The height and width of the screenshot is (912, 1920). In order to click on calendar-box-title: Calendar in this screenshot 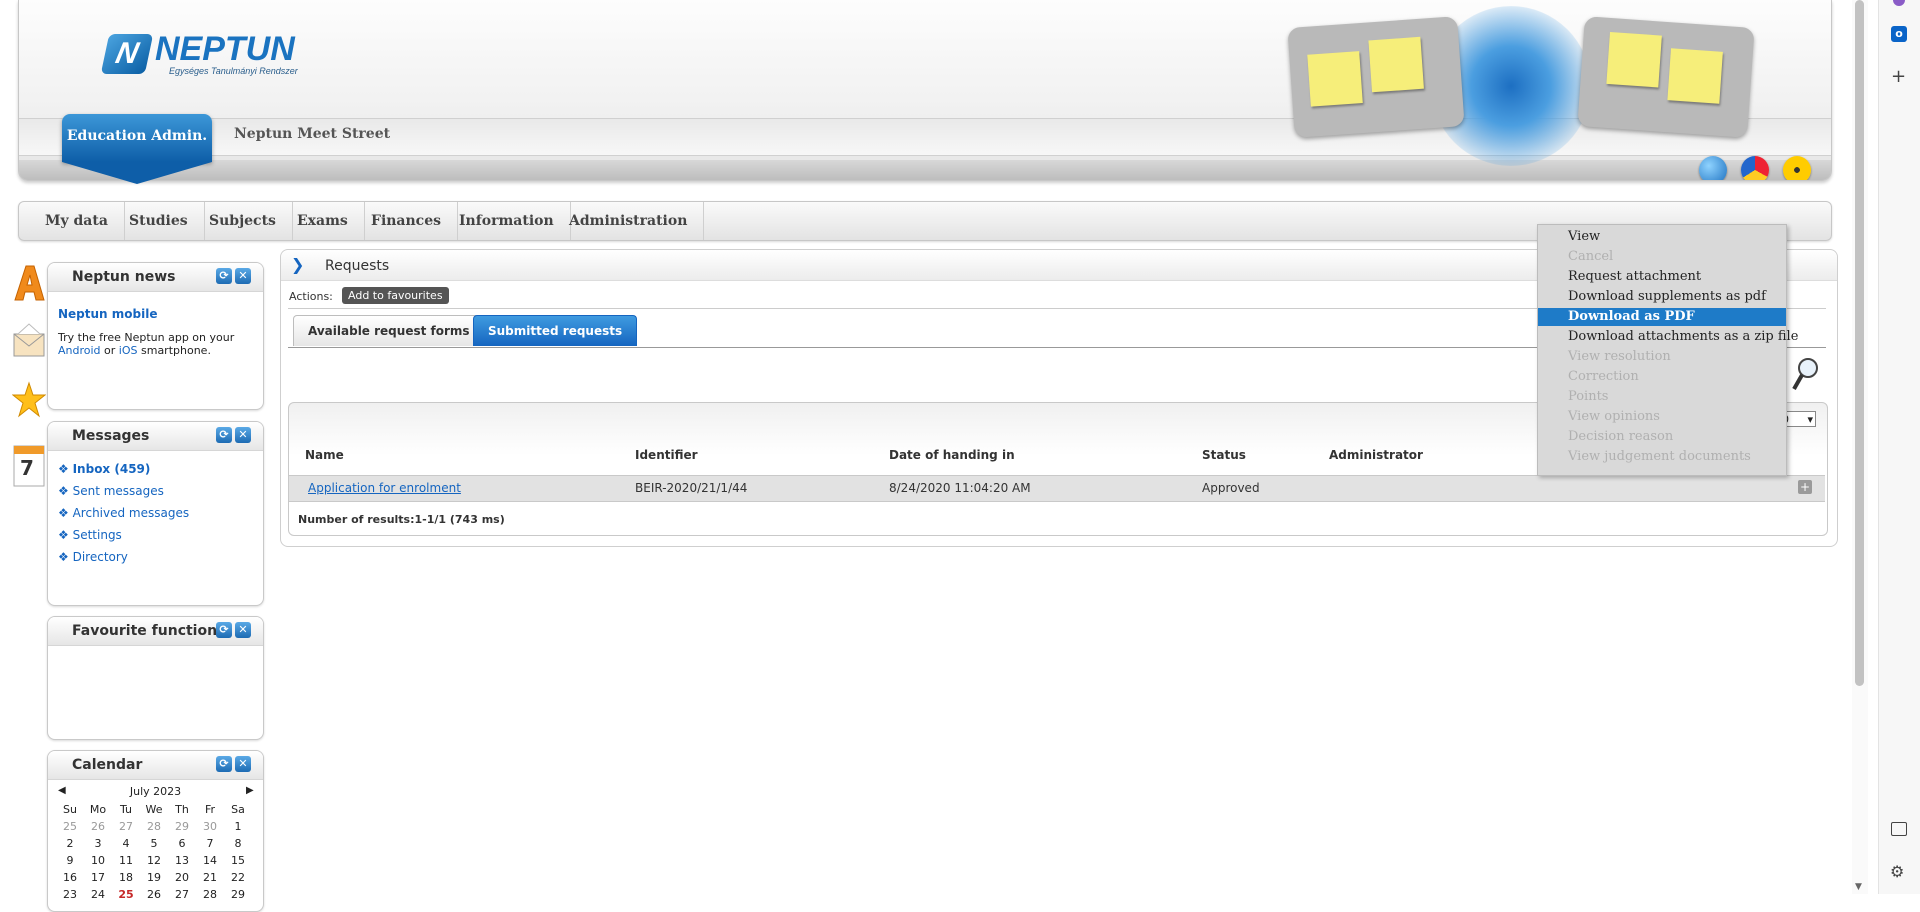, I will do `click(107, 765)`.